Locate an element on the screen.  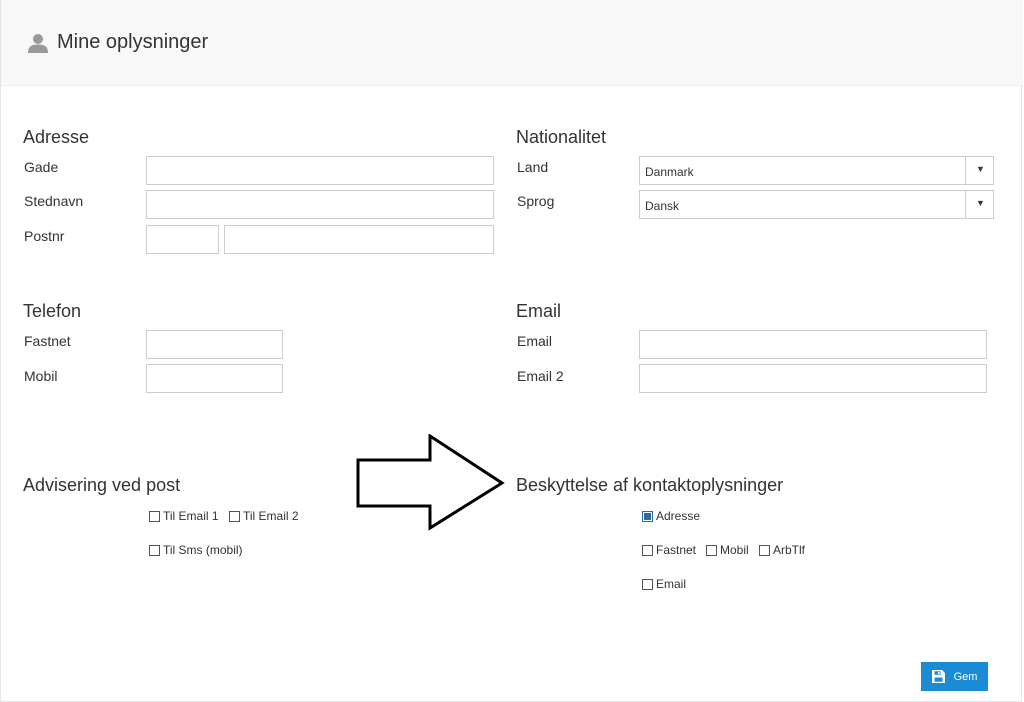
adresse-title: Adresse is located at coordinates (56, 137).